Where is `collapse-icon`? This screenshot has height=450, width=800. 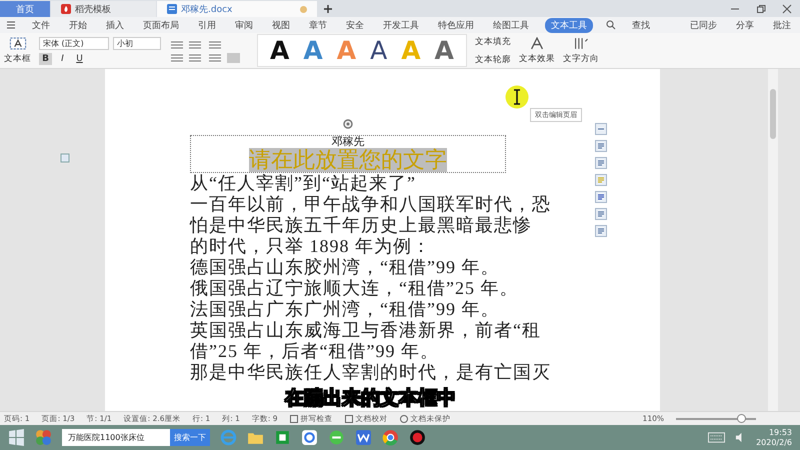
collapse-icon is located at coordinates (601, 129).